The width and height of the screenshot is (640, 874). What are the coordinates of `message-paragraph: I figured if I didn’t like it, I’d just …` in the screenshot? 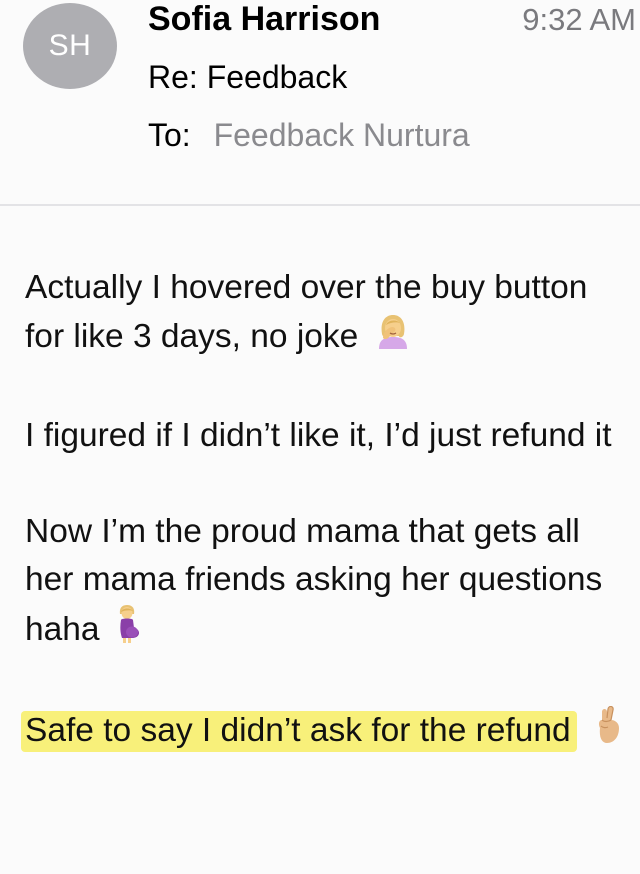 It's located at (325, 436).